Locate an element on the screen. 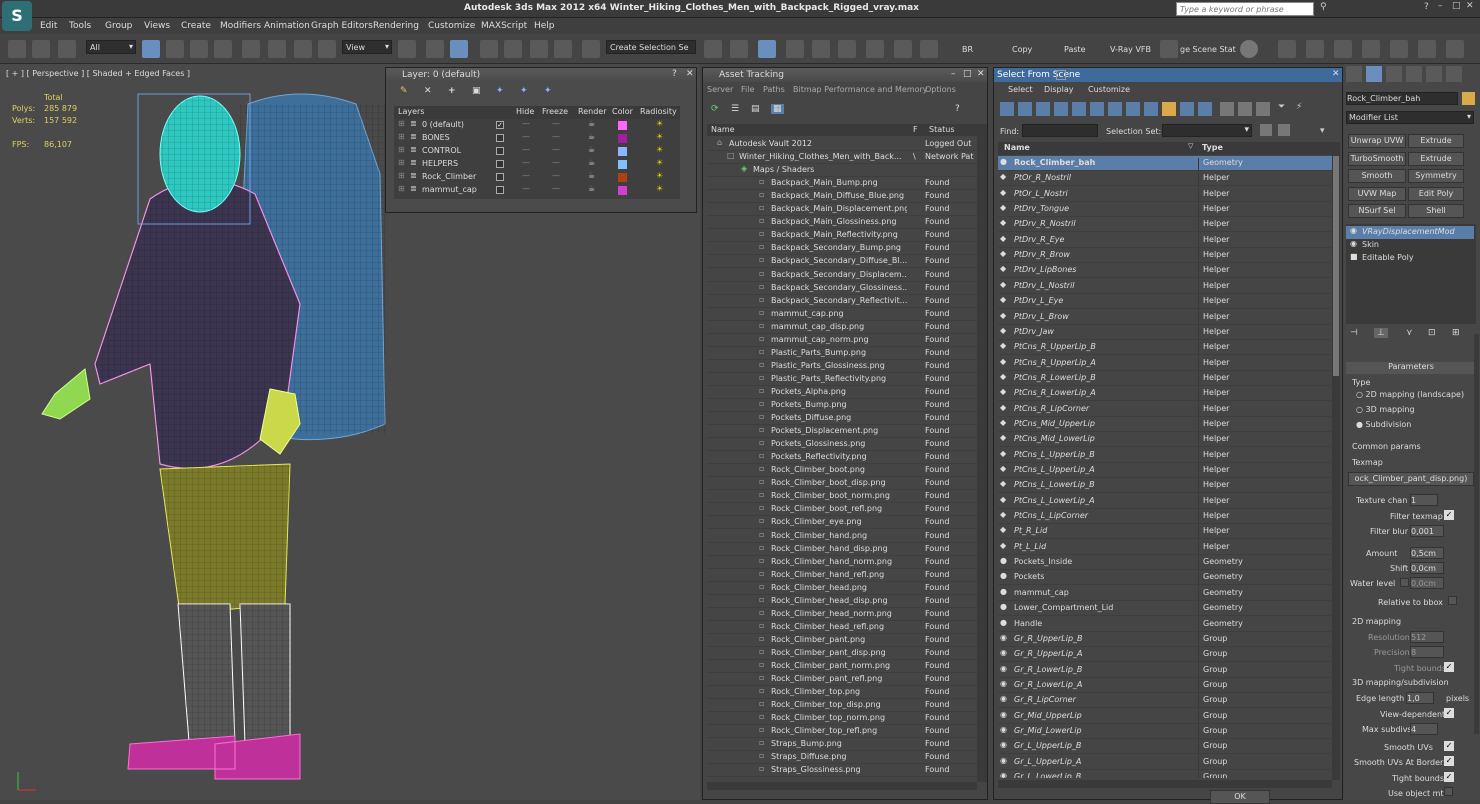  render-teapot-icon: ☕ is located at coordinates (591, 149).